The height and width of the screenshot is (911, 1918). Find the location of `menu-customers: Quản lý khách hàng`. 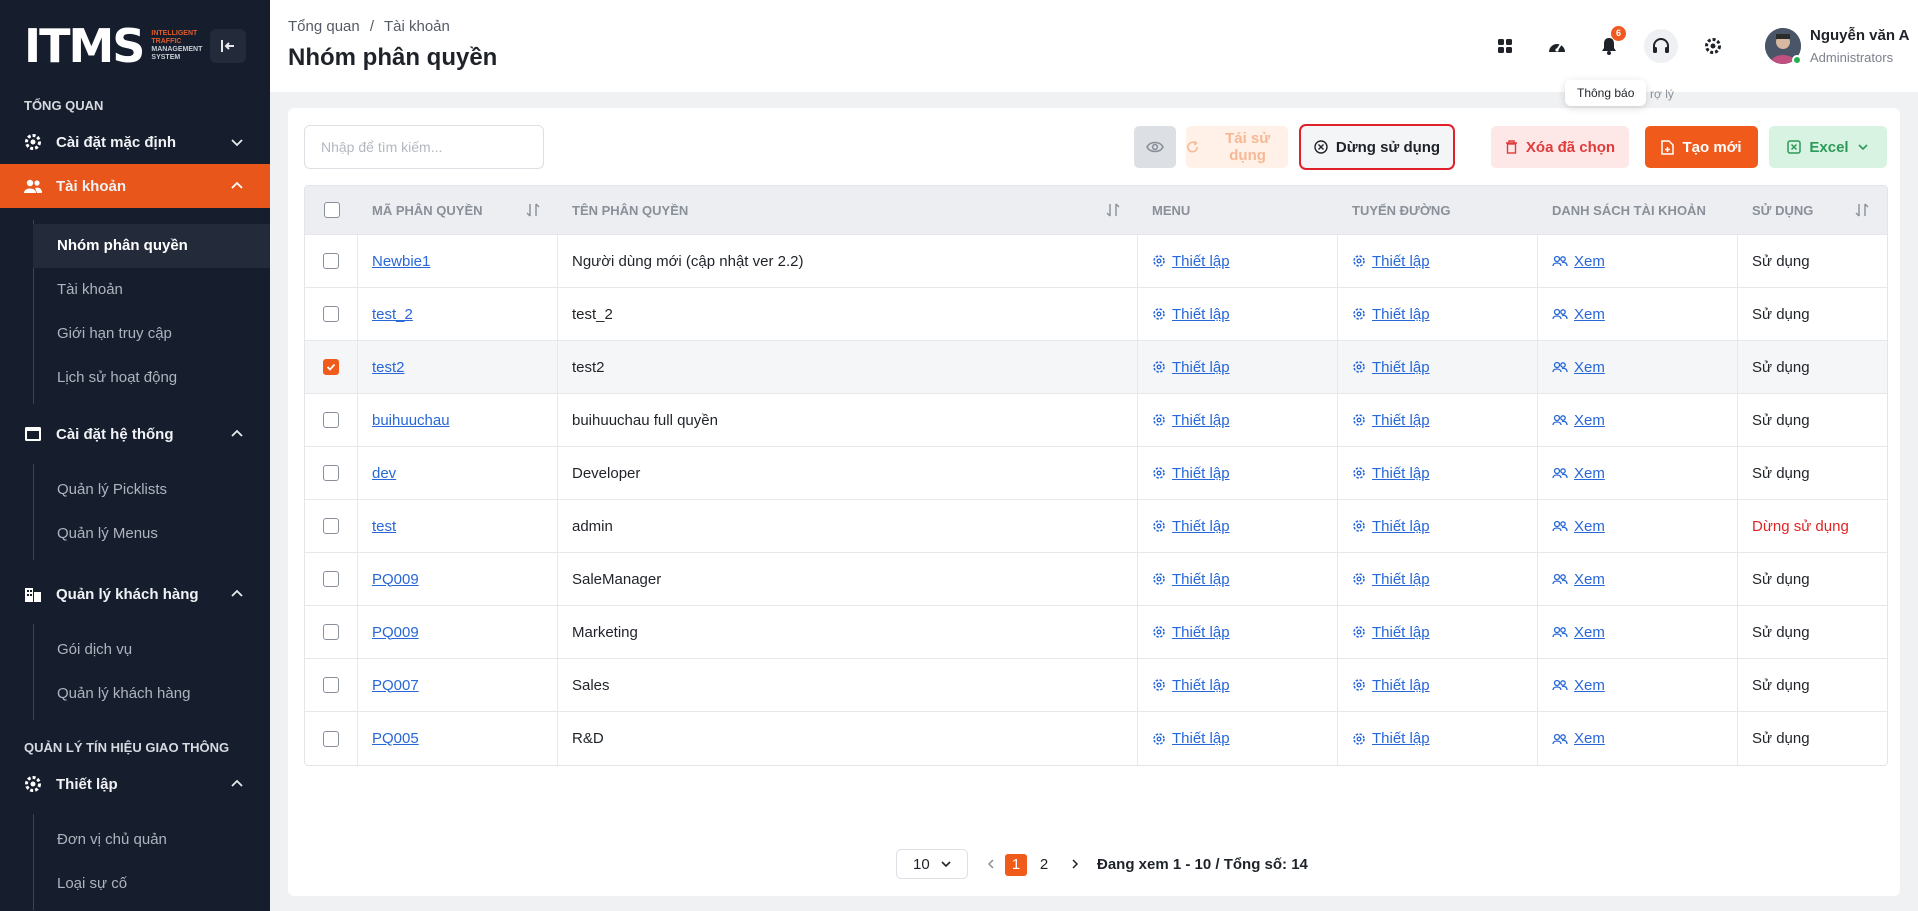

menu-customers: Quản lý khách hàng is located at coordinates (135, 594).